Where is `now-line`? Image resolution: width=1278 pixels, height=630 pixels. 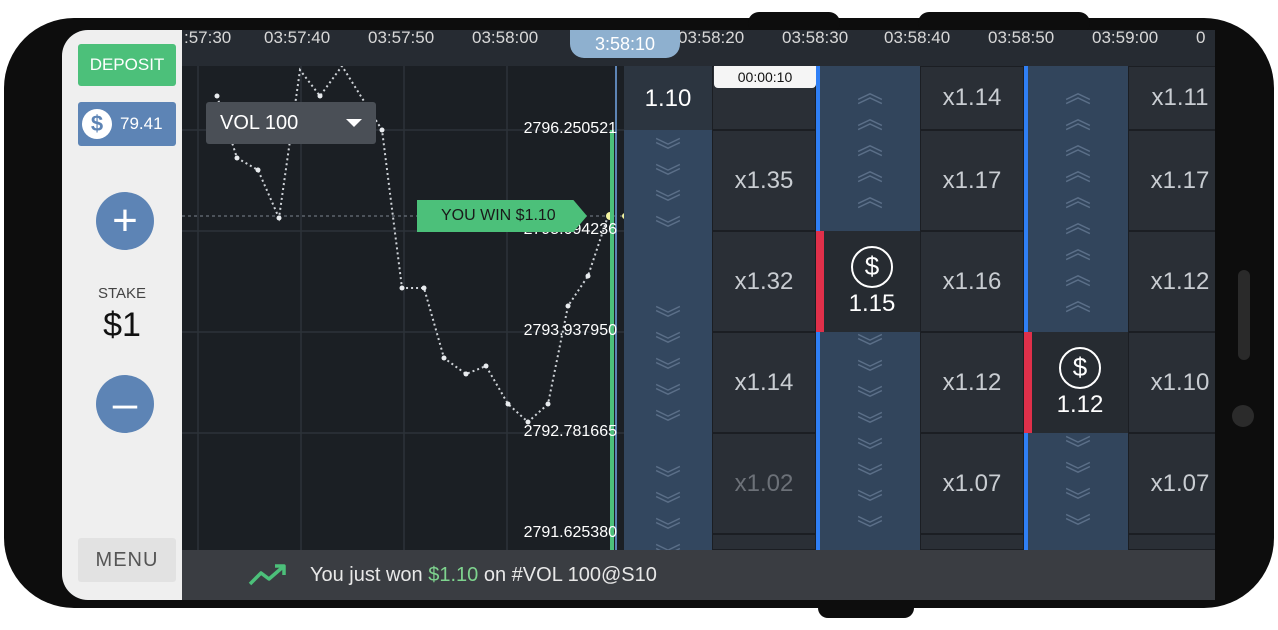
now-line is located at coordinates (612, 340).